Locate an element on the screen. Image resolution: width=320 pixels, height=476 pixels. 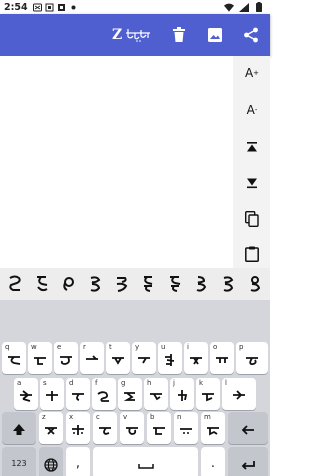
image-icon is located at coordinates (215, 35).